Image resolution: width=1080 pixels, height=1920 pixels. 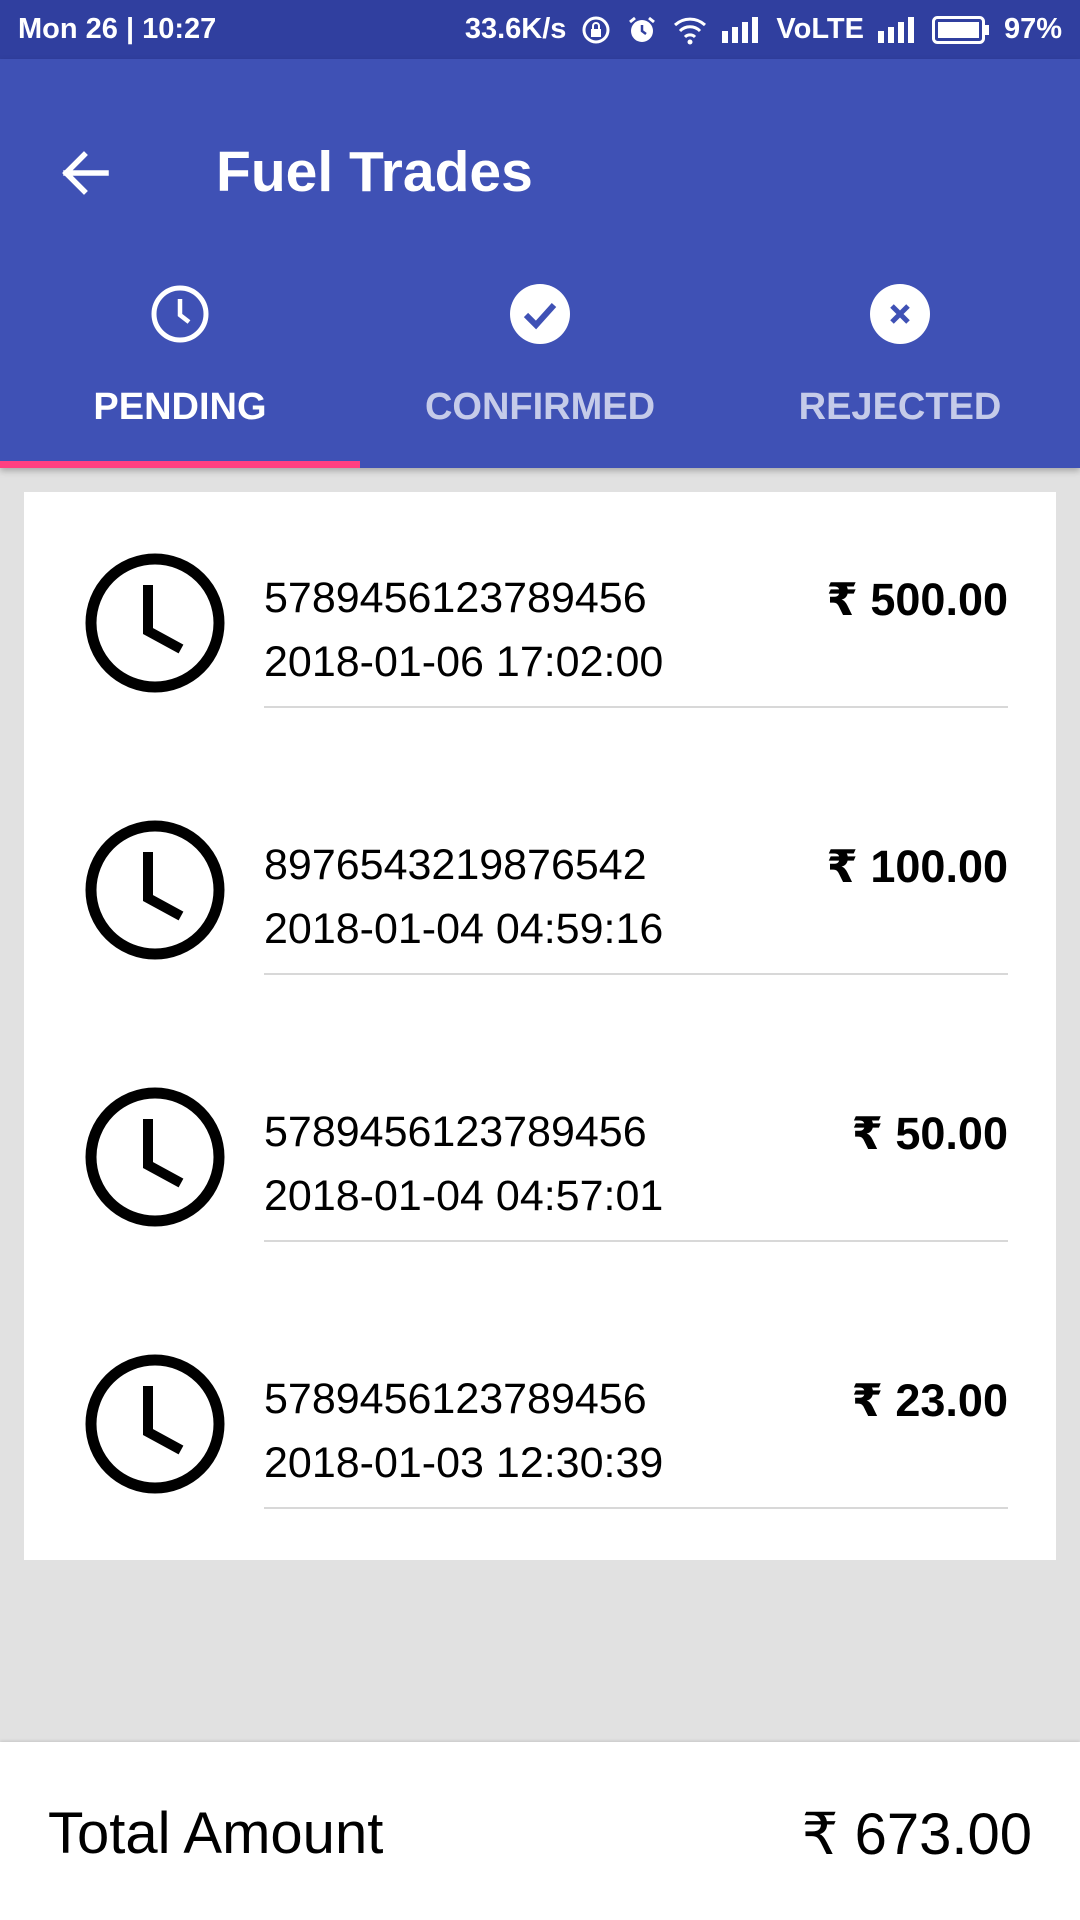 What do you see at coordinates (464, 1196) in the screenshot?
I see `trade-datetime: 2018-01-04 04:57:01` at bounding box center [464, 1196].